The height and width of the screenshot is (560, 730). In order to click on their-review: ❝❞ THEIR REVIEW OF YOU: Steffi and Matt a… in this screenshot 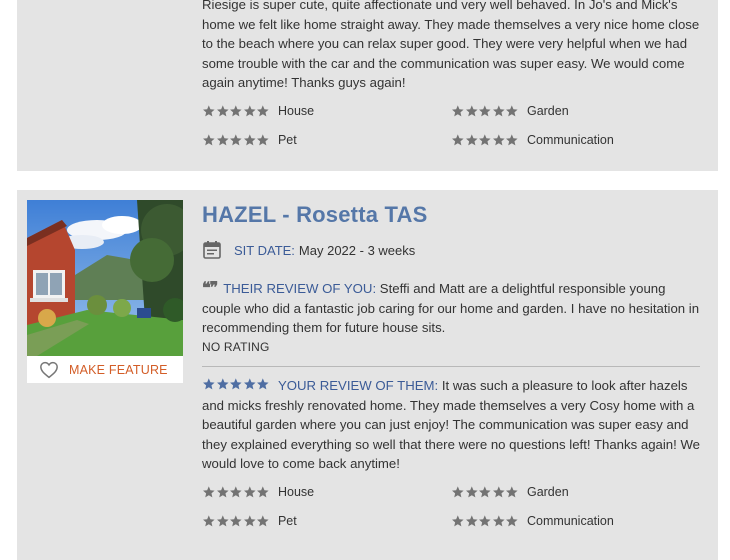, I will do `click(452, 308)`.